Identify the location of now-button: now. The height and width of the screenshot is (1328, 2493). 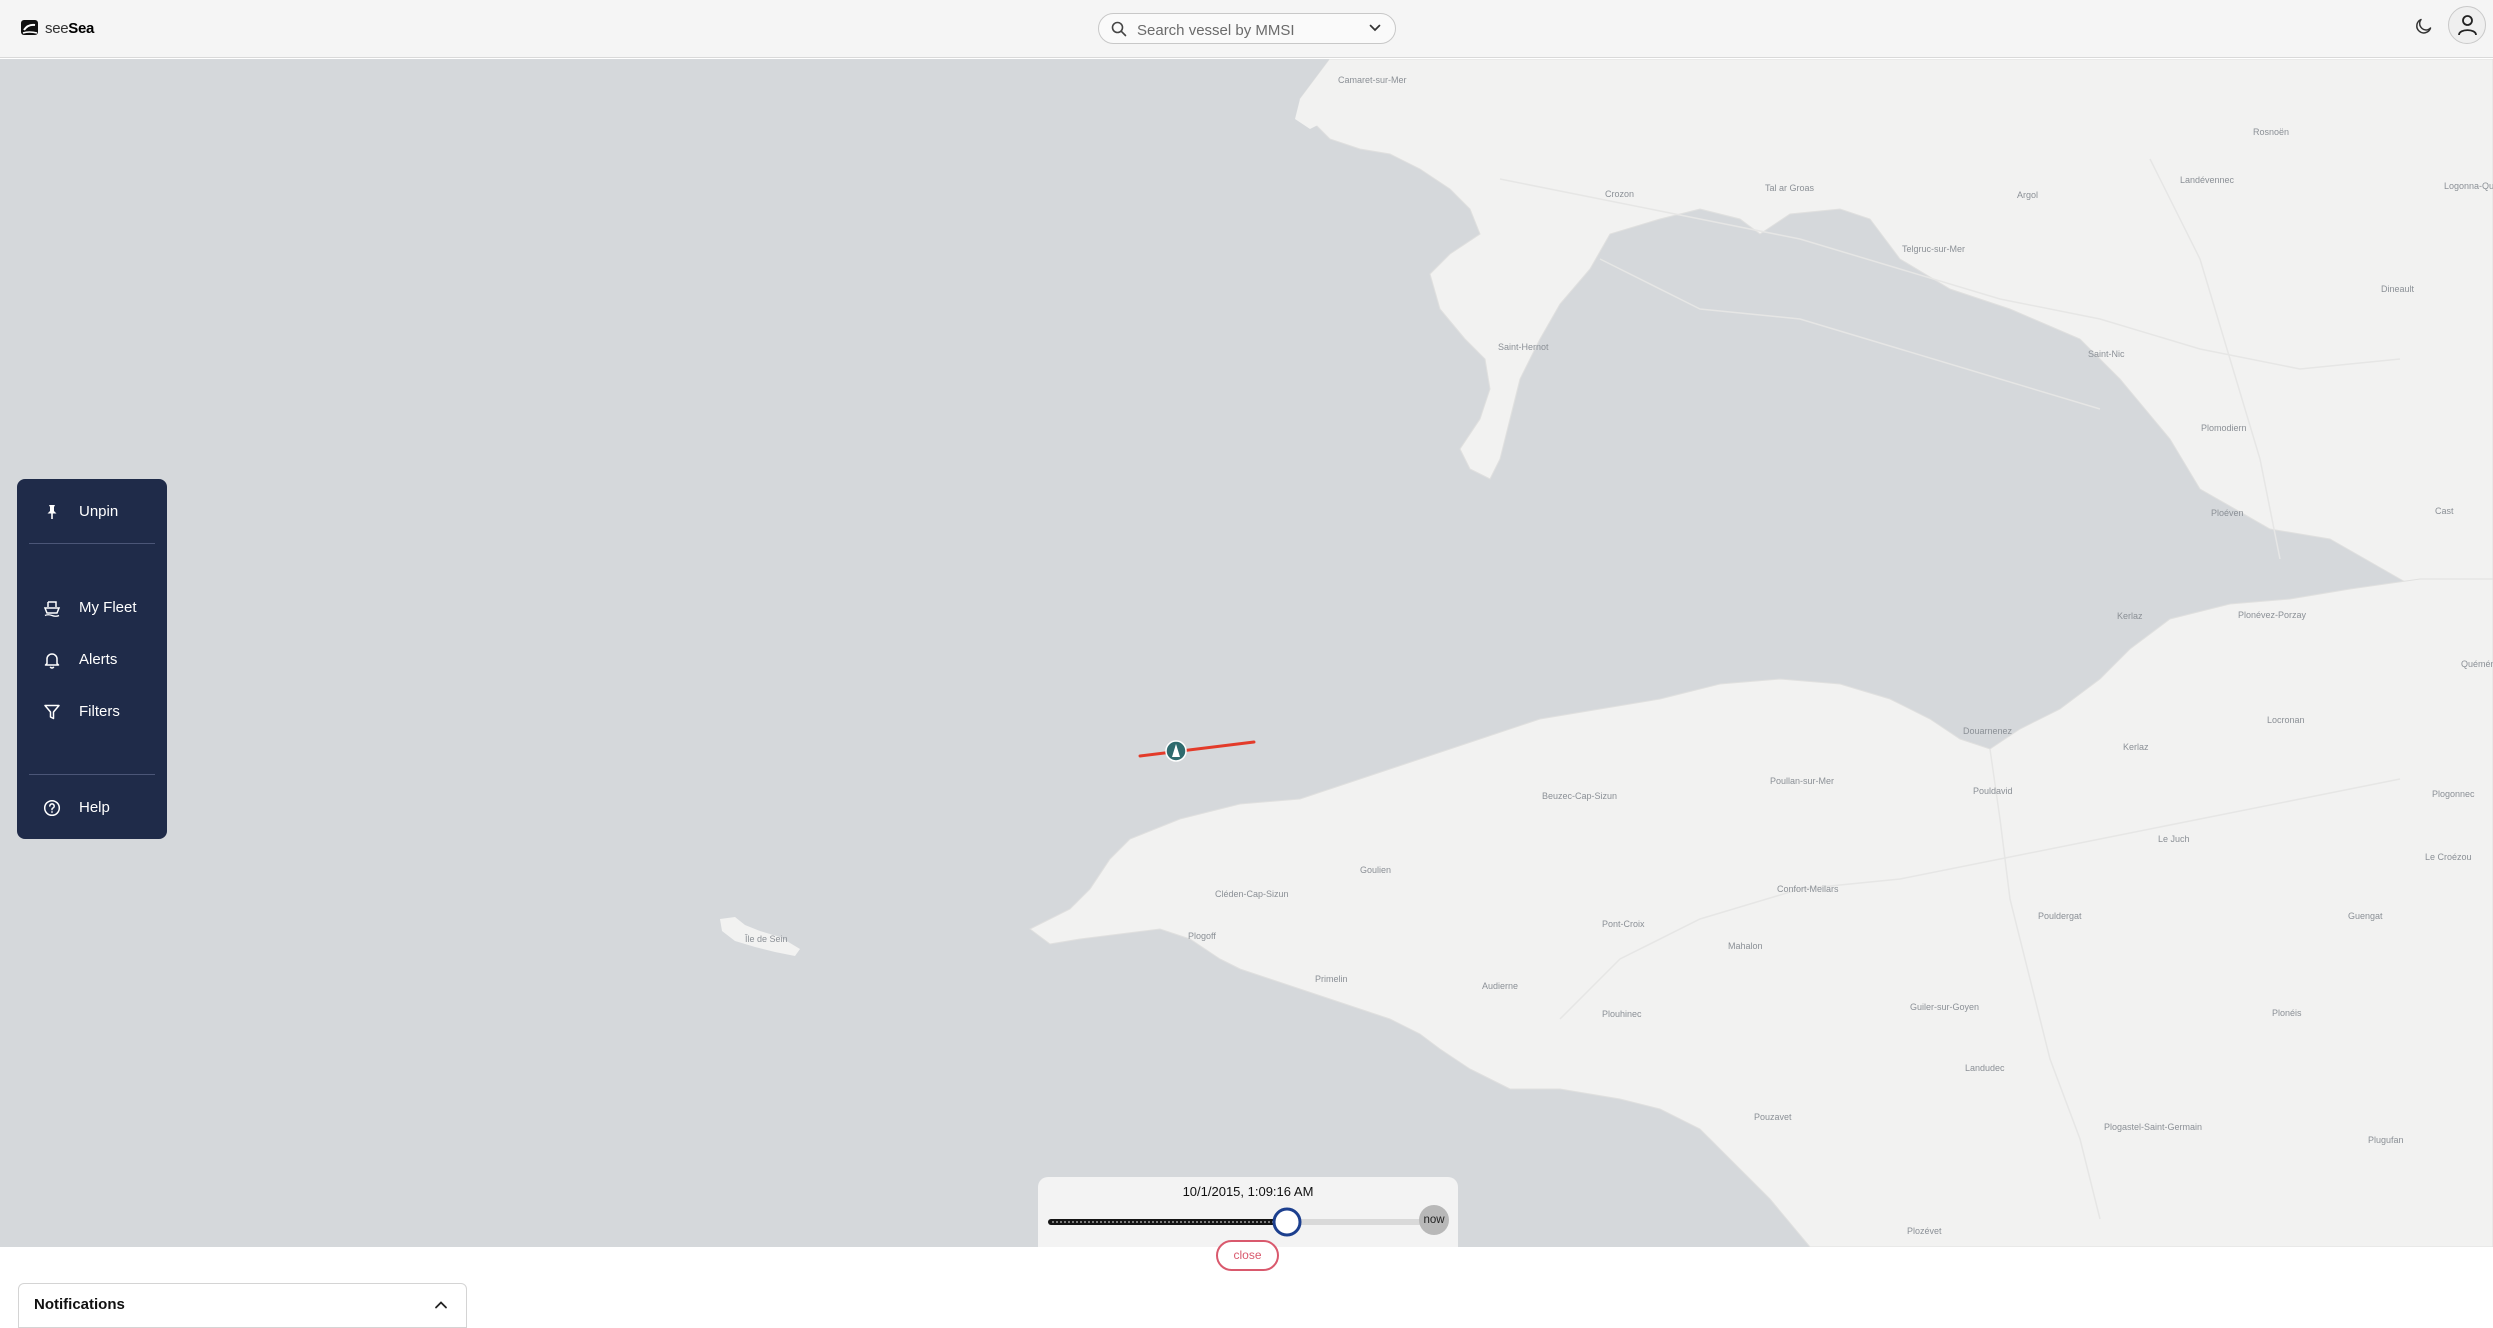
(1434, 1220).